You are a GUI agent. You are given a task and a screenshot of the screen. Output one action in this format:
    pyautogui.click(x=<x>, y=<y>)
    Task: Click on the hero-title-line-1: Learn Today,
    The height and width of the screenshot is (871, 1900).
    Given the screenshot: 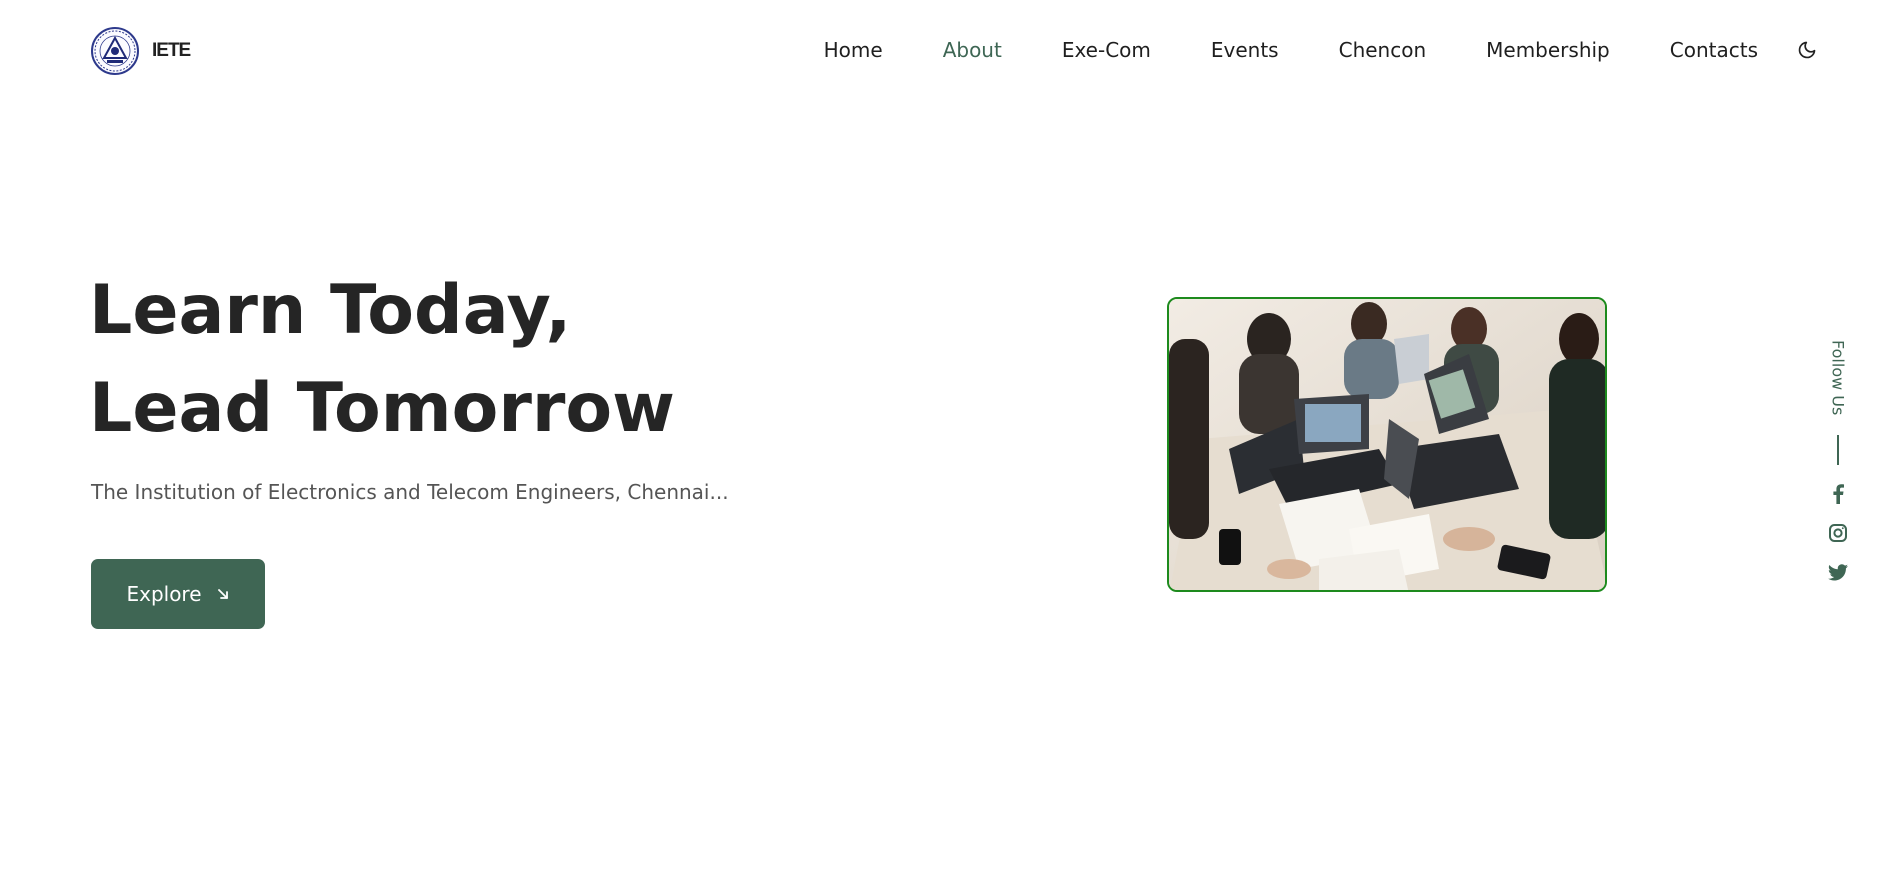 What is the action you would take?
    pyautogui.click(x=330, y=310)
    